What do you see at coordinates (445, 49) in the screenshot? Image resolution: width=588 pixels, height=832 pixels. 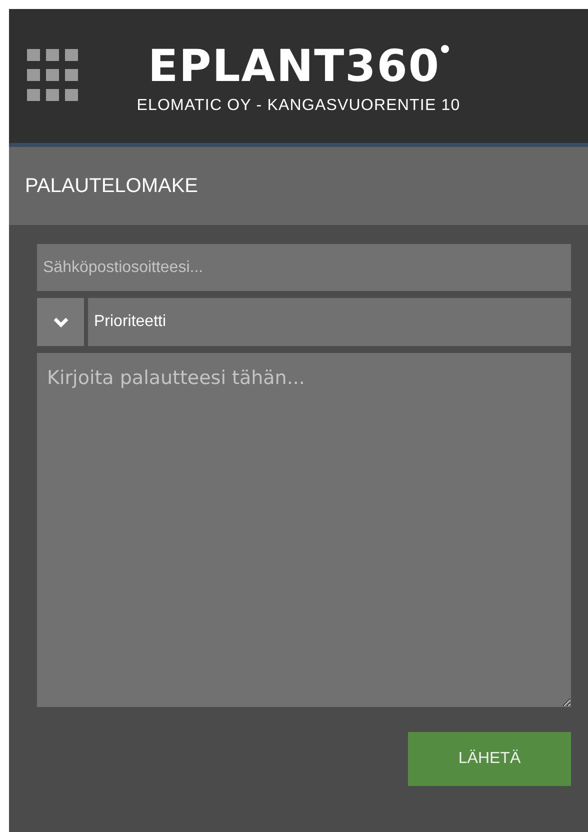 I see `logo-dot-icon` at bounding box center [445, 49].